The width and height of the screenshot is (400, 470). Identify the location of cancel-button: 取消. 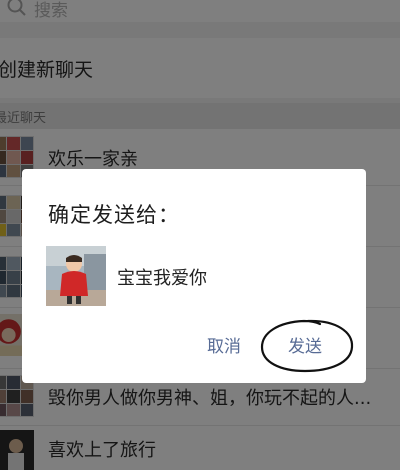
(224, 344).